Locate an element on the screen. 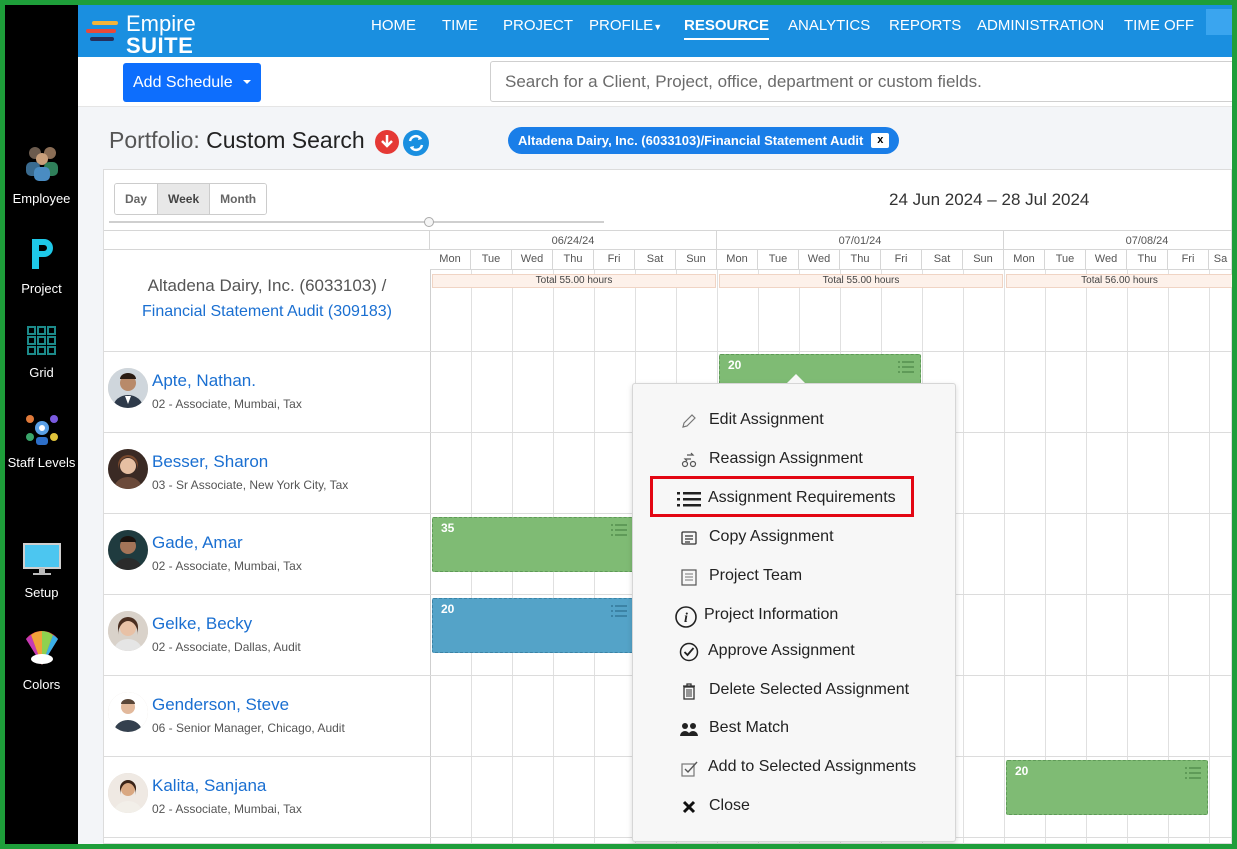  employee-details: 02 - Associate, Mumbai, Tax is located at coordinates (227, 404).